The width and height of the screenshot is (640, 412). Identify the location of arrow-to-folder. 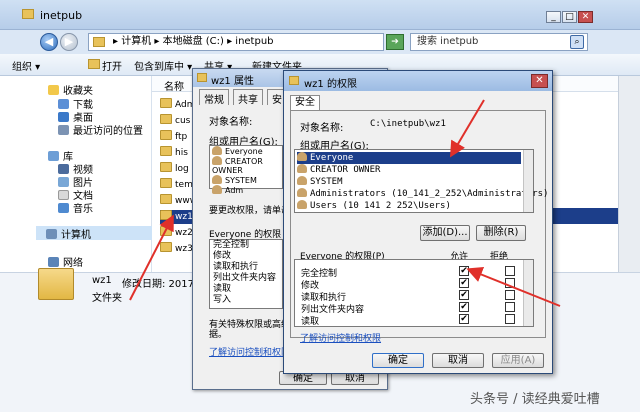
(151, 257).